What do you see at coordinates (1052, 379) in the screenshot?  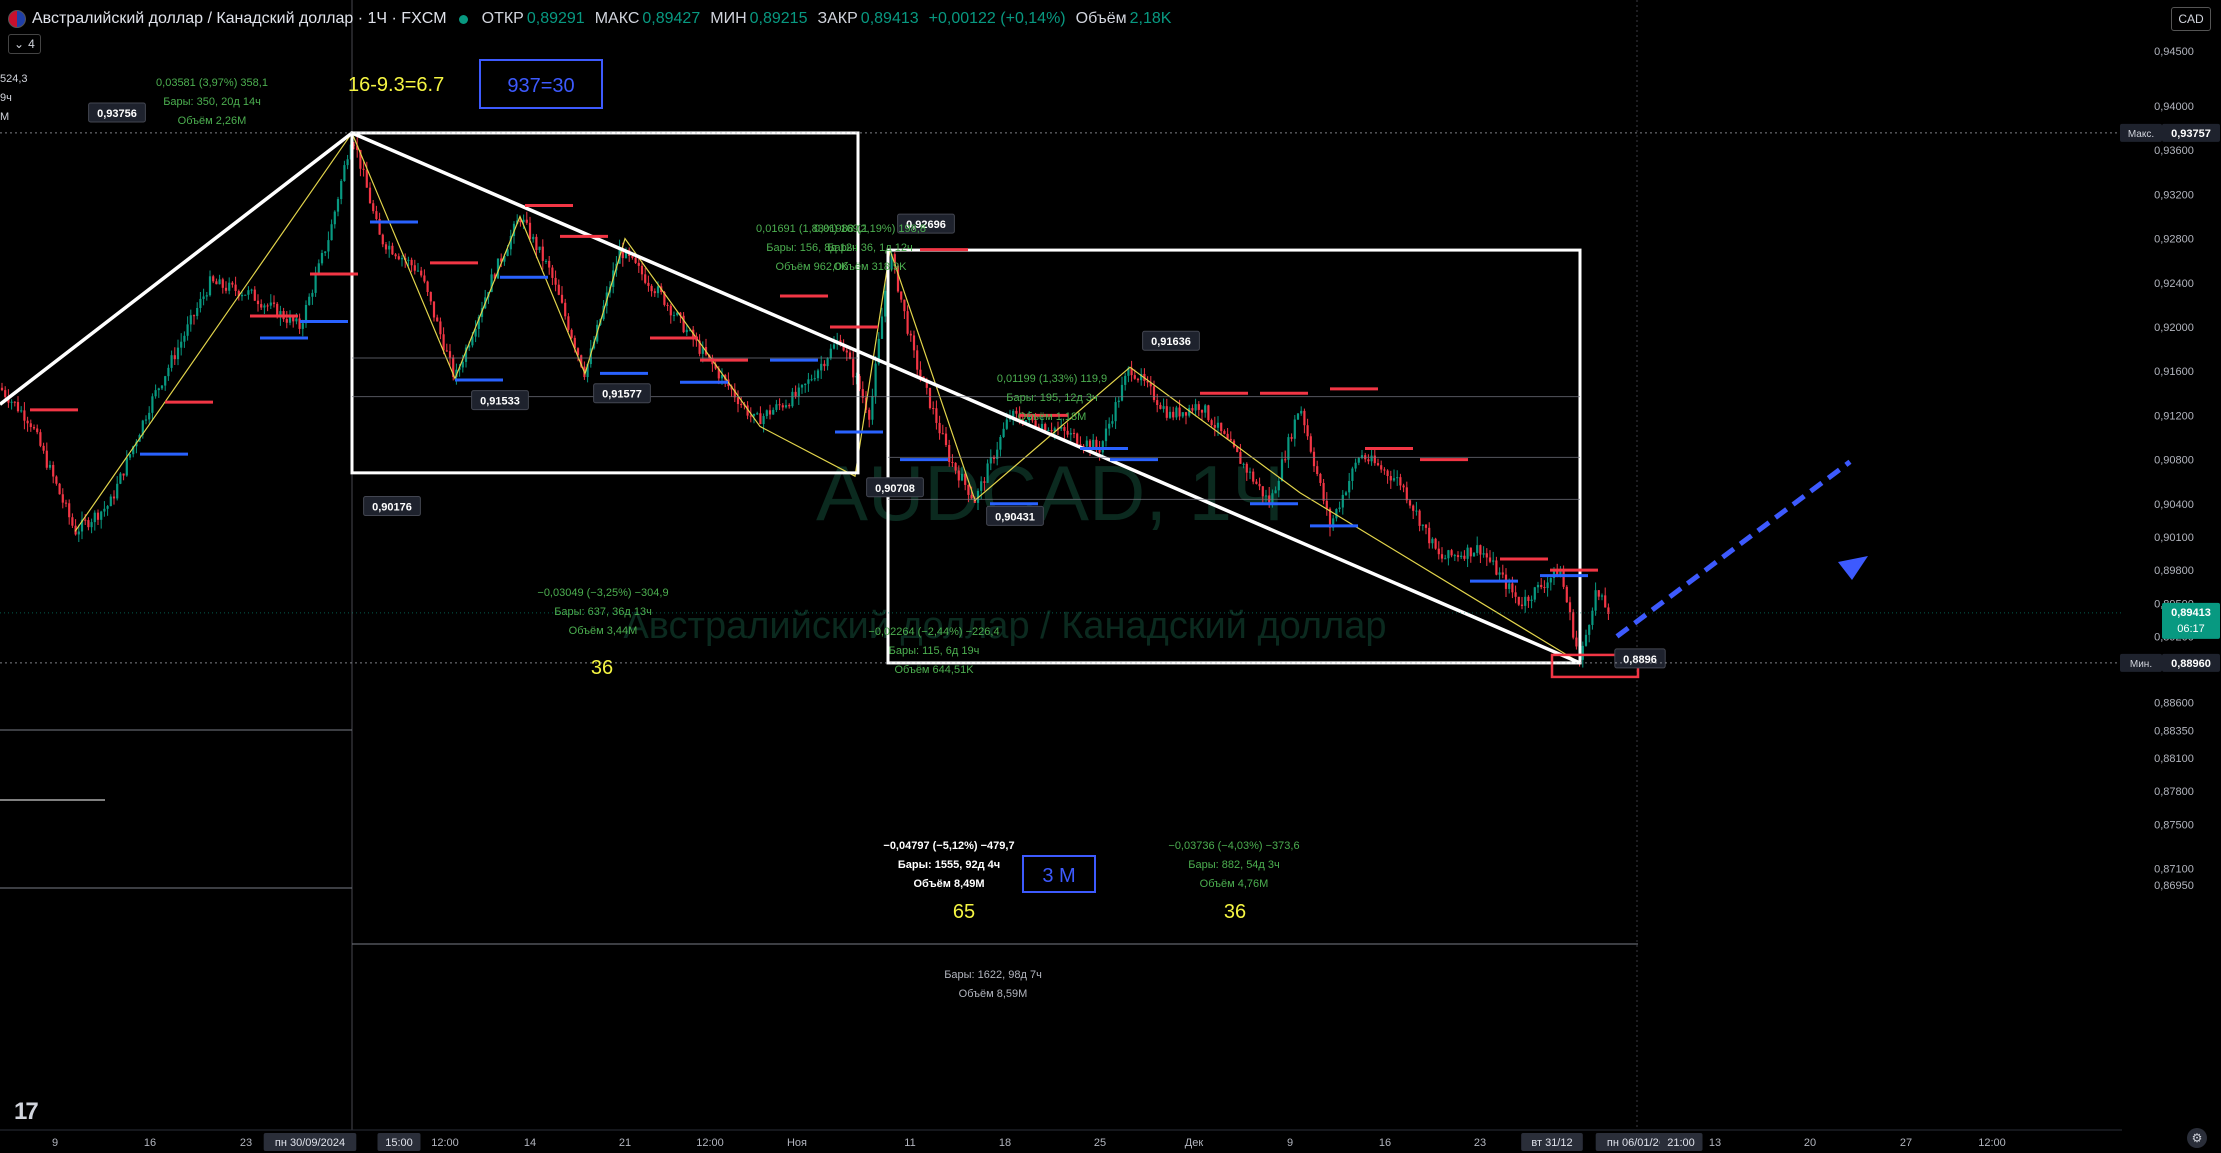 I see `stats-line: 0,01199 (1,33%) 119,9` at bounding box center [1052, 379].